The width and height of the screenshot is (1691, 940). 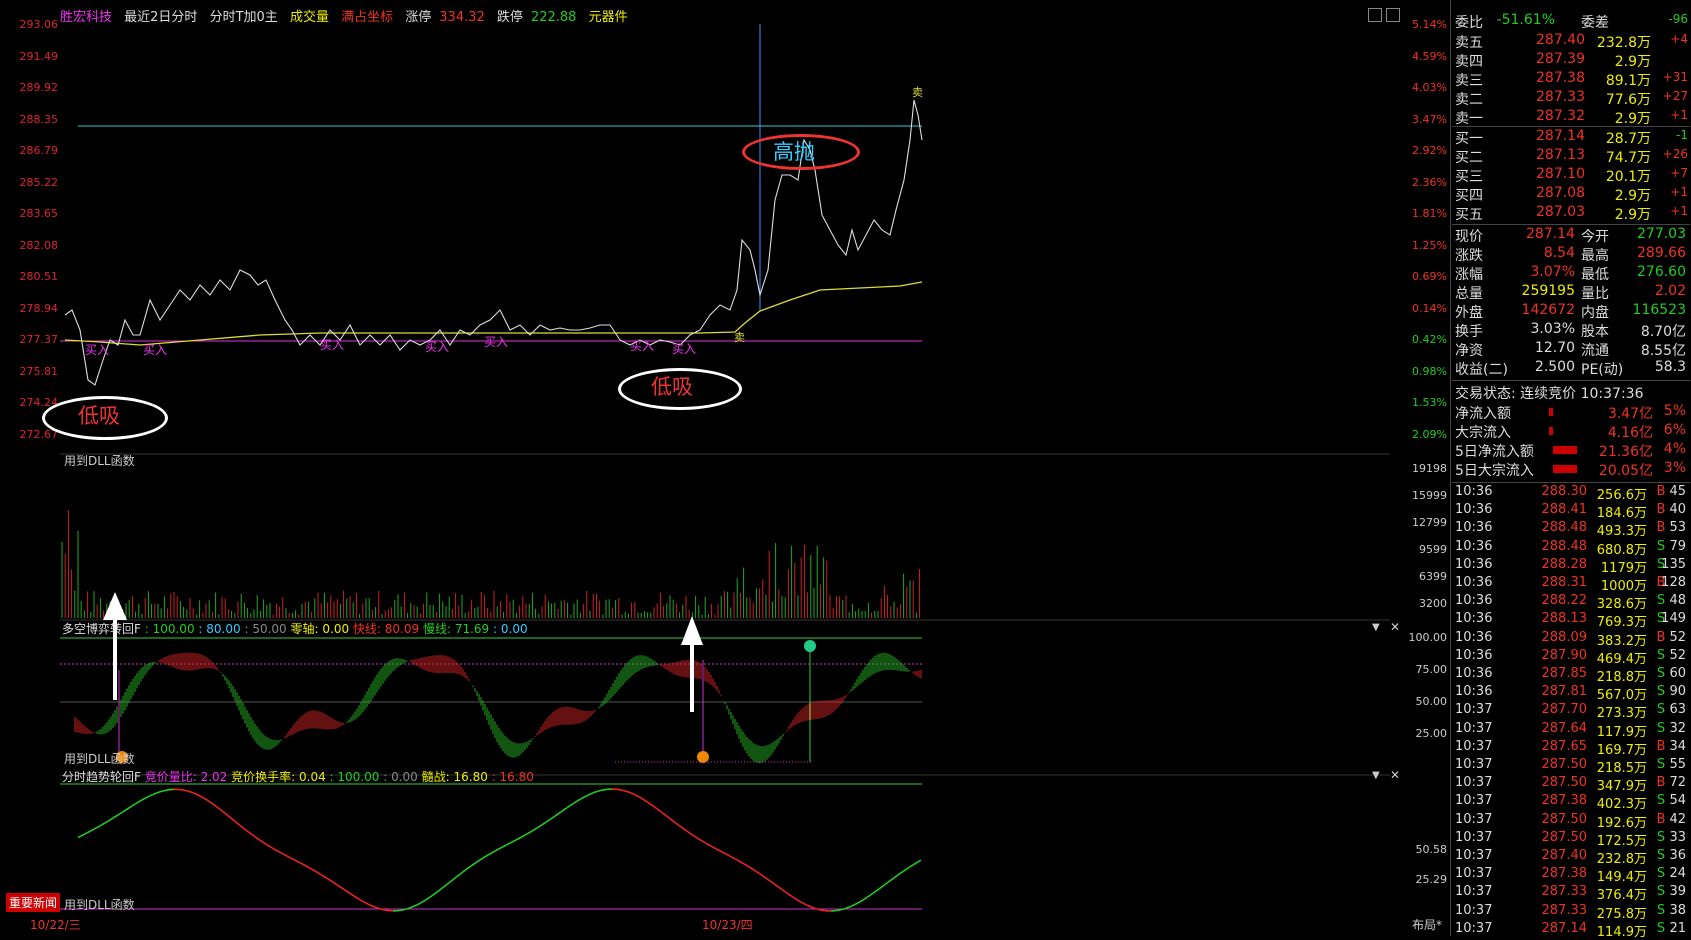 I want to click on tick-row: 10:36288.311000万B128, so click(x=1571, y=584).